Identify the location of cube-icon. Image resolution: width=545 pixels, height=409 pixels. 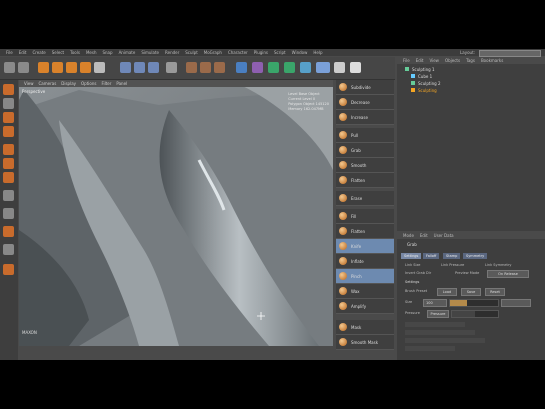
(241, 67).